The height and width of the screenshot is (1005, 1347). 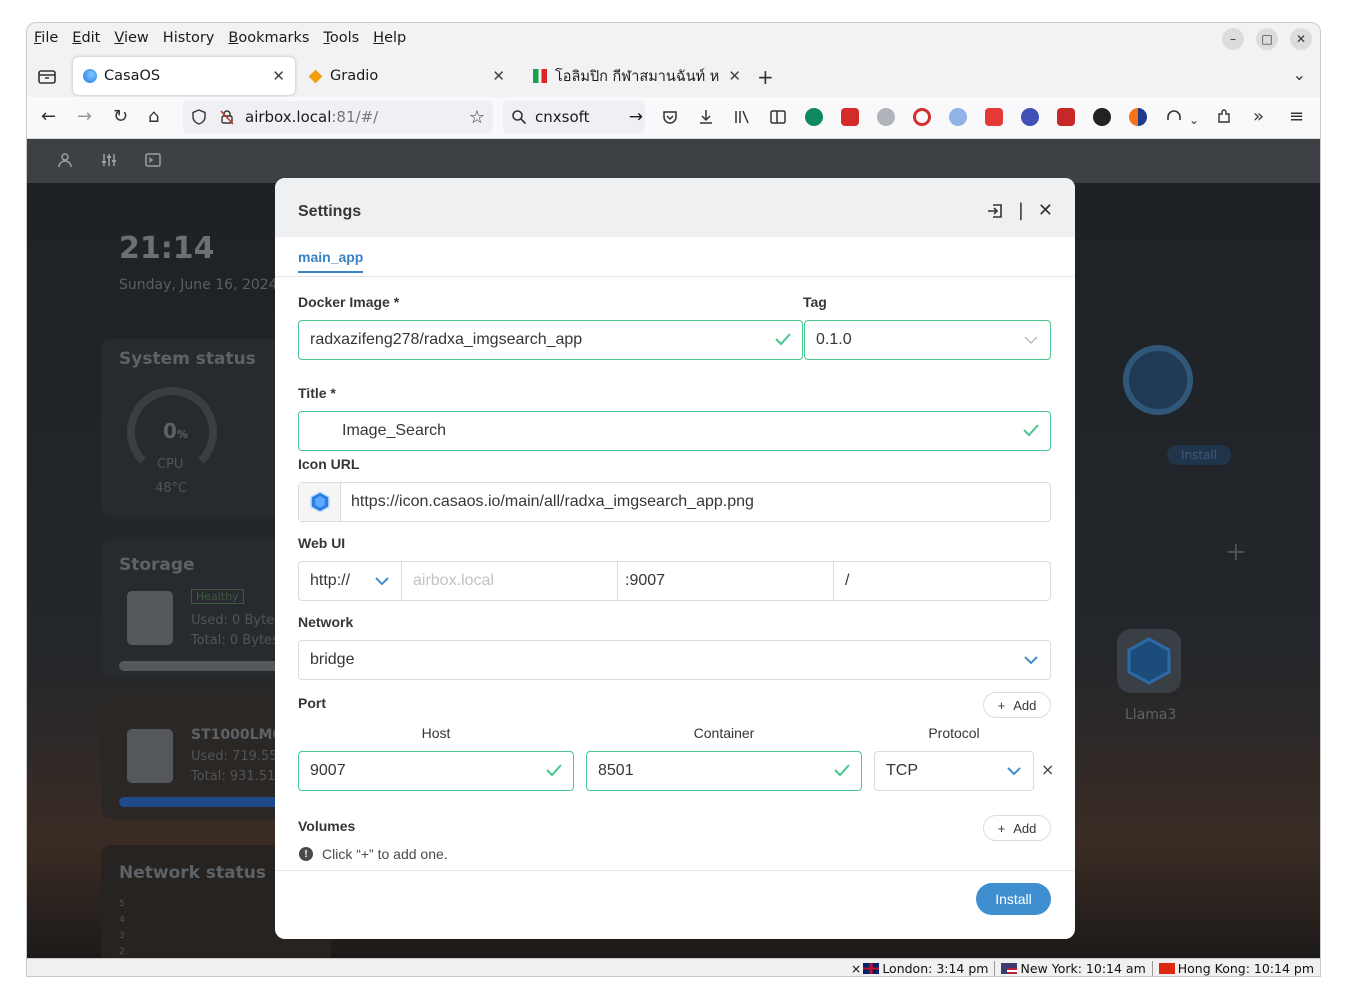 I want to click on remove-port-icon: ×, so click(x=1047, y=769).